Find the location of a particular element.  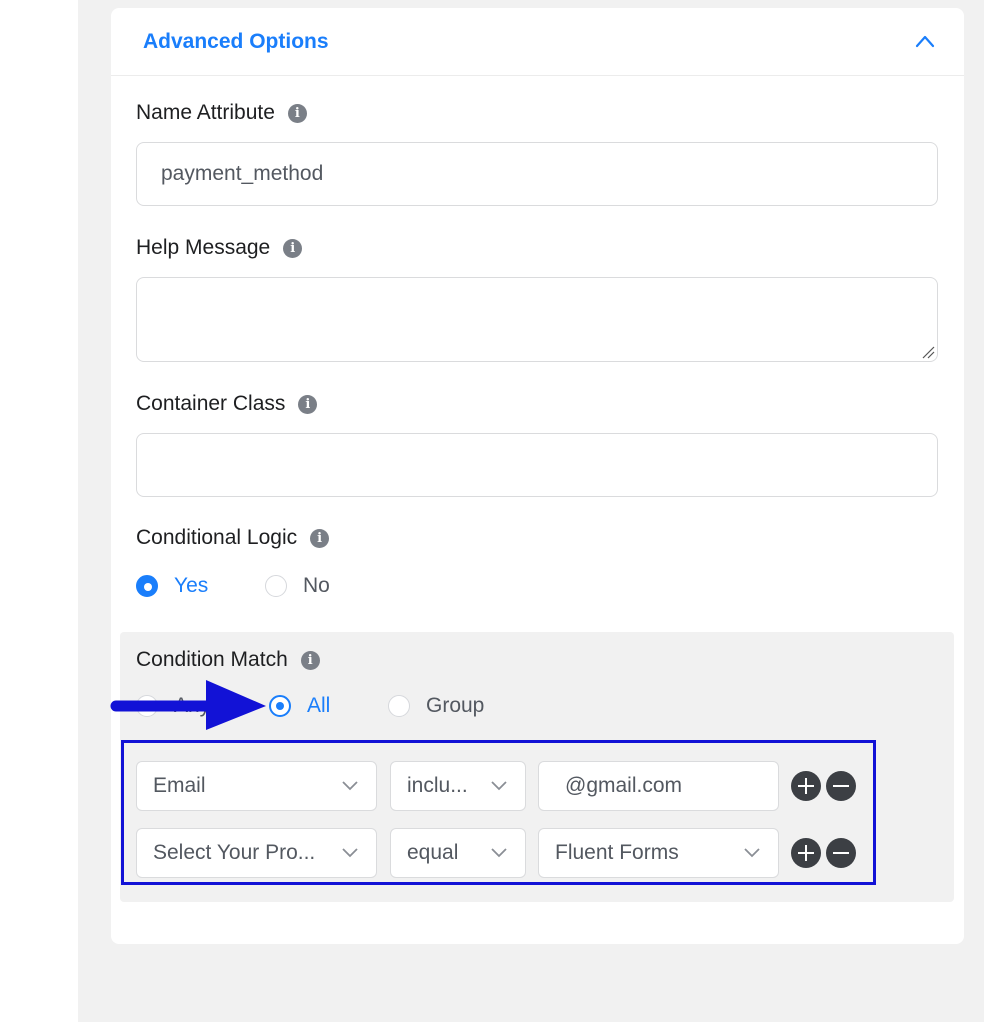

radio-all is located at coordinates (280, 706).